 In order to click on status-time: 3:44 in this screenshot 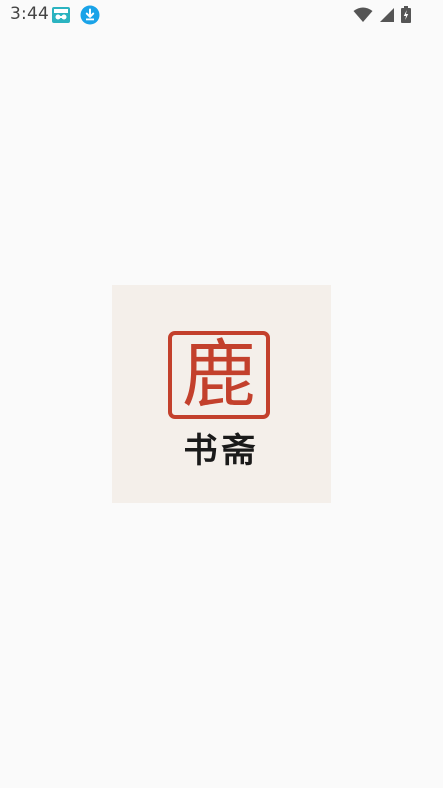, I will do `click(29, 14)`.